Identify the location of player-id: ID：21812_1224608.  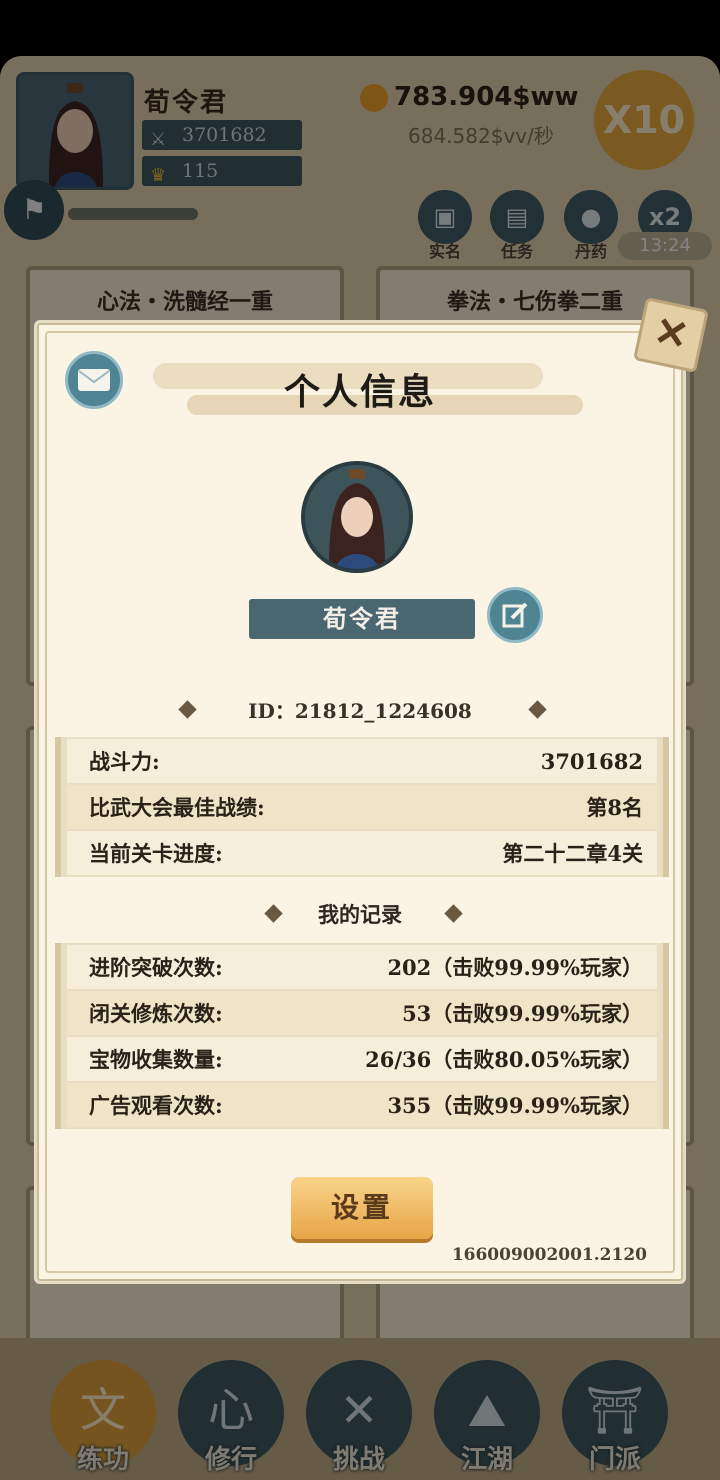
(360, 711).